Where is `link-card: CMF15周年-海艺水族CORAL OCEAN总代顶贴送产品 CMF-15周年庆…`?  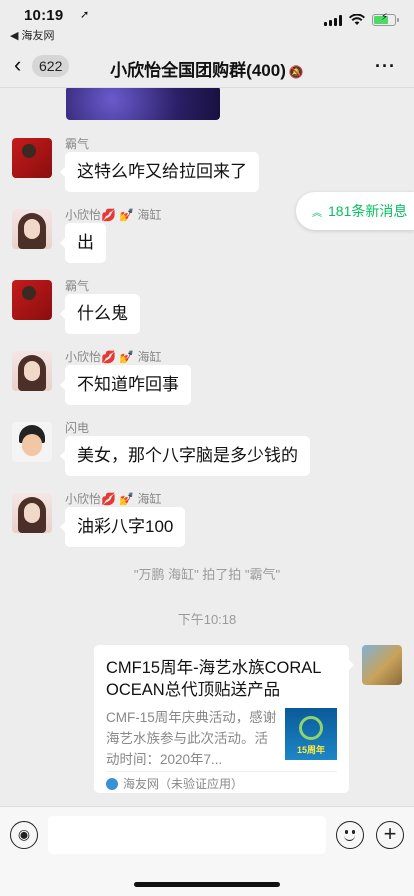
link-card: CMF15周年-海艺水族CORAL OCEAN总代顶贴送产品 CMF-15周年庆… is located at coordinates (224, 719).